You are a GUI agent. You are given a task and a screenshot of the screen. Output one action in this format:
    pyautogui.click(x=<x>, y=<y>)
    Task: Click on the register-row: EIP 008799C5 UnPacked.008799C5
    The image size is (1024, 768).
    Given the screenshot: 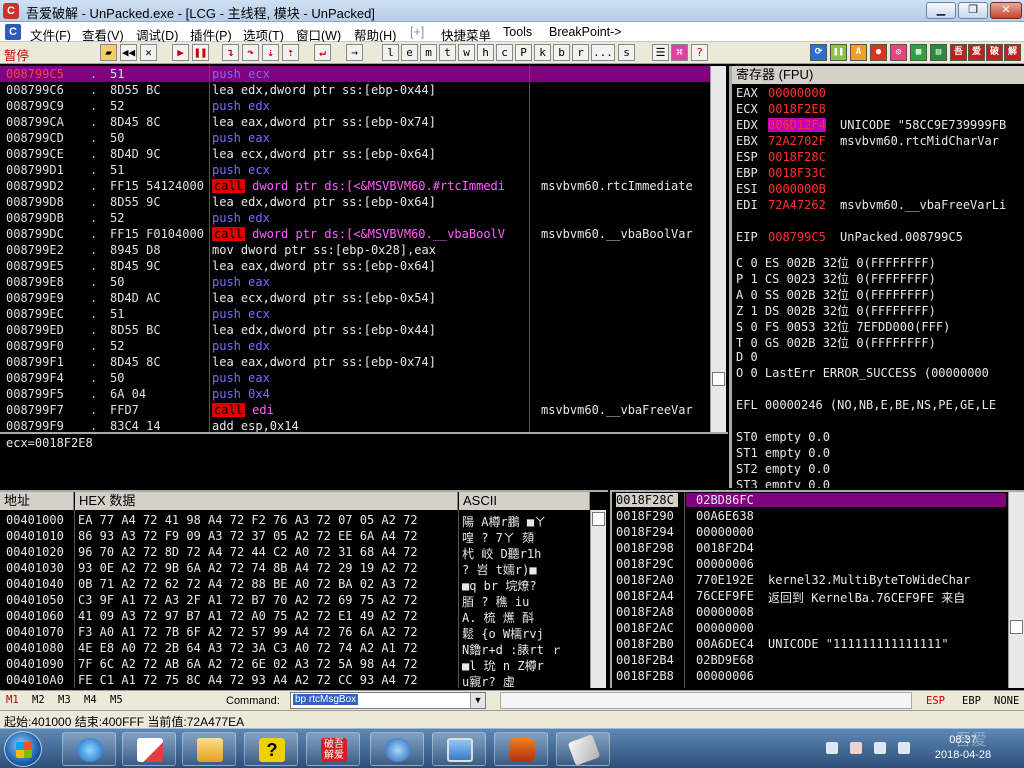 What is the action you would take?
    pyautogui.click(x=880, y=238)
    